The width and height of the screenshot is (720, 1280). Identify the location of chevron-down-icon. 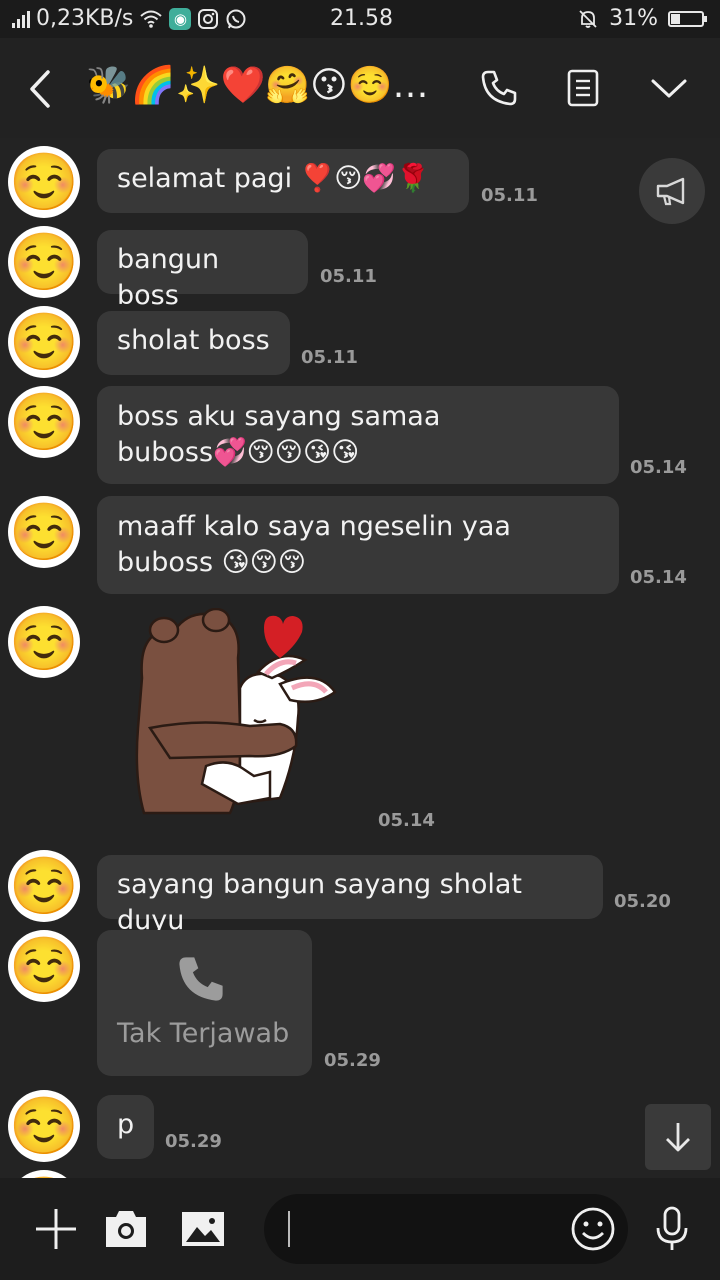
(669, 88).